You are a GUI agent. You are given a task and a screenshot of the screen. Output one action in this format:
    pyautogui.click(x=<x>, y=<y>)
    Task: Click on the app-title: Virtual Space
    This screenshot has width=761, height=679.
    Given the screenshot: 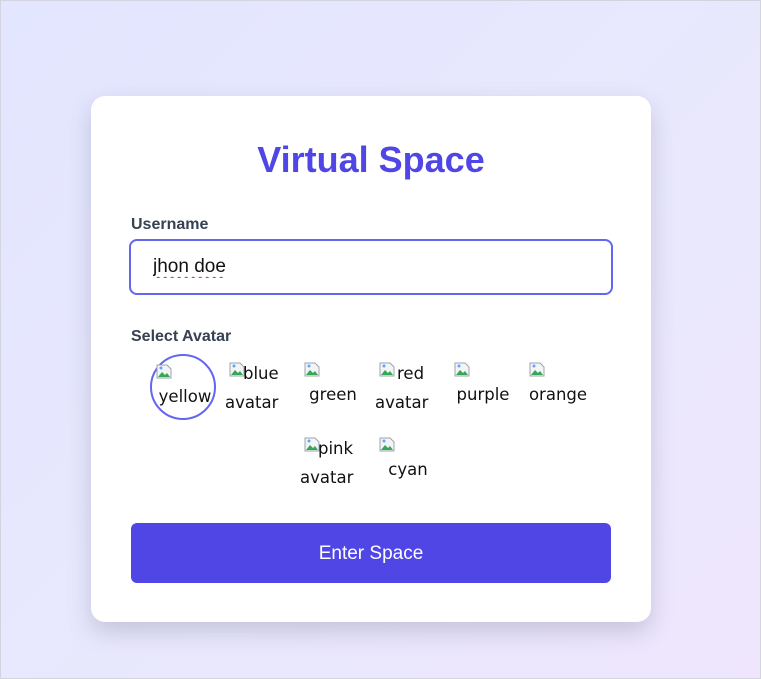 What is the action you would take?
    pyautogui.click(x=371, y=159)
    